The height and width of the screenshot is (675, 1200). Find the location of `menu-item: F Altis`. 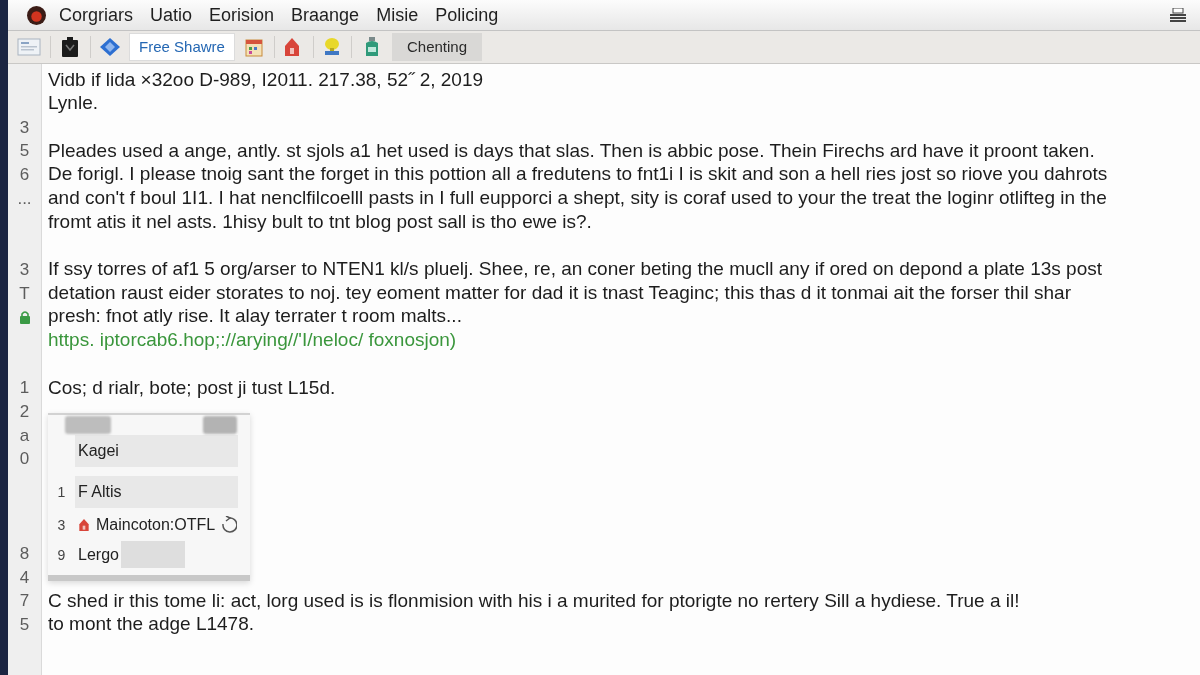

menu-item: F Altis is located at coordinates (156, 491).